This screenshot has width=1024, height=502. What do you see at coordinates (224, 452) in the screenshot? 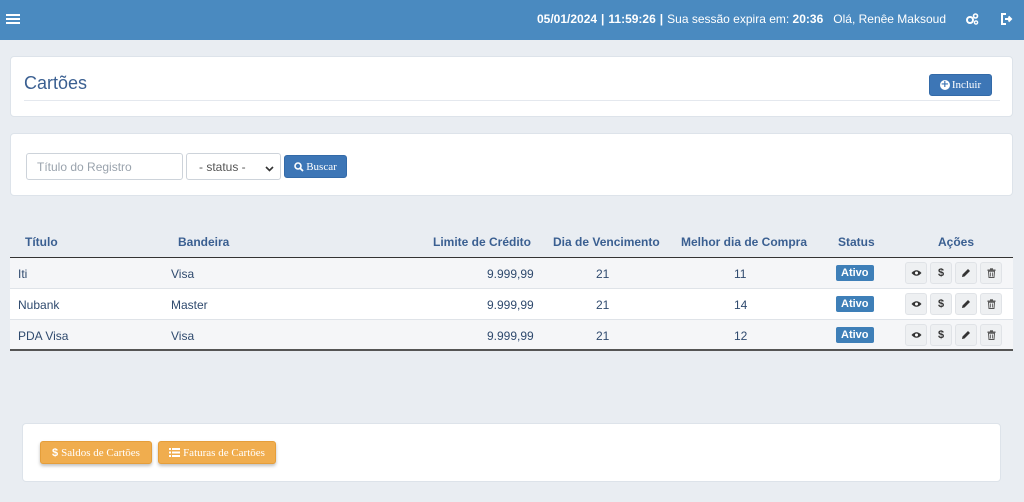
I see `card-invoices-label: Faturas de Cartões` at bounding box center [224, 452].